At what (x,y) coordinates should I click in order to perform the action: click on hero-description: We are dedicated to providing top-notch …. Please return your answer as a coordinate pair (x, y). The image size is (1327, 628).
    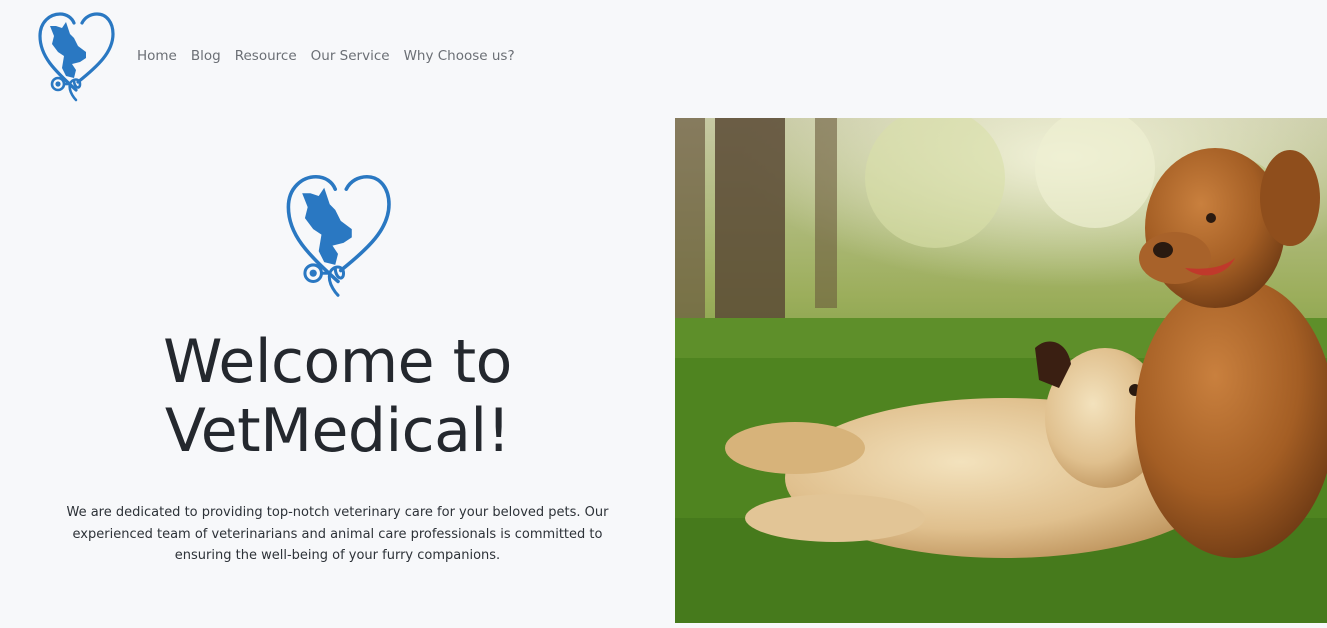
    Looking at the image, I should click on (337, 534).